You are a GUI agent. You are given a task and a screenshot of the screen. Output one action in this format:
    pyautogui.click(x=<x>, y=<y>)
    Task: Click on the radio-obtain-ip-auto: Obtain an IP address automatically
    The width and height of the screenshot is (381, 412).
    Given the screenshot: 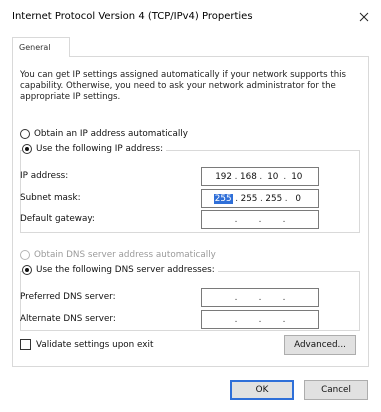 What is the action you would take?
    pyautogui.click(x=104, y=134)
    